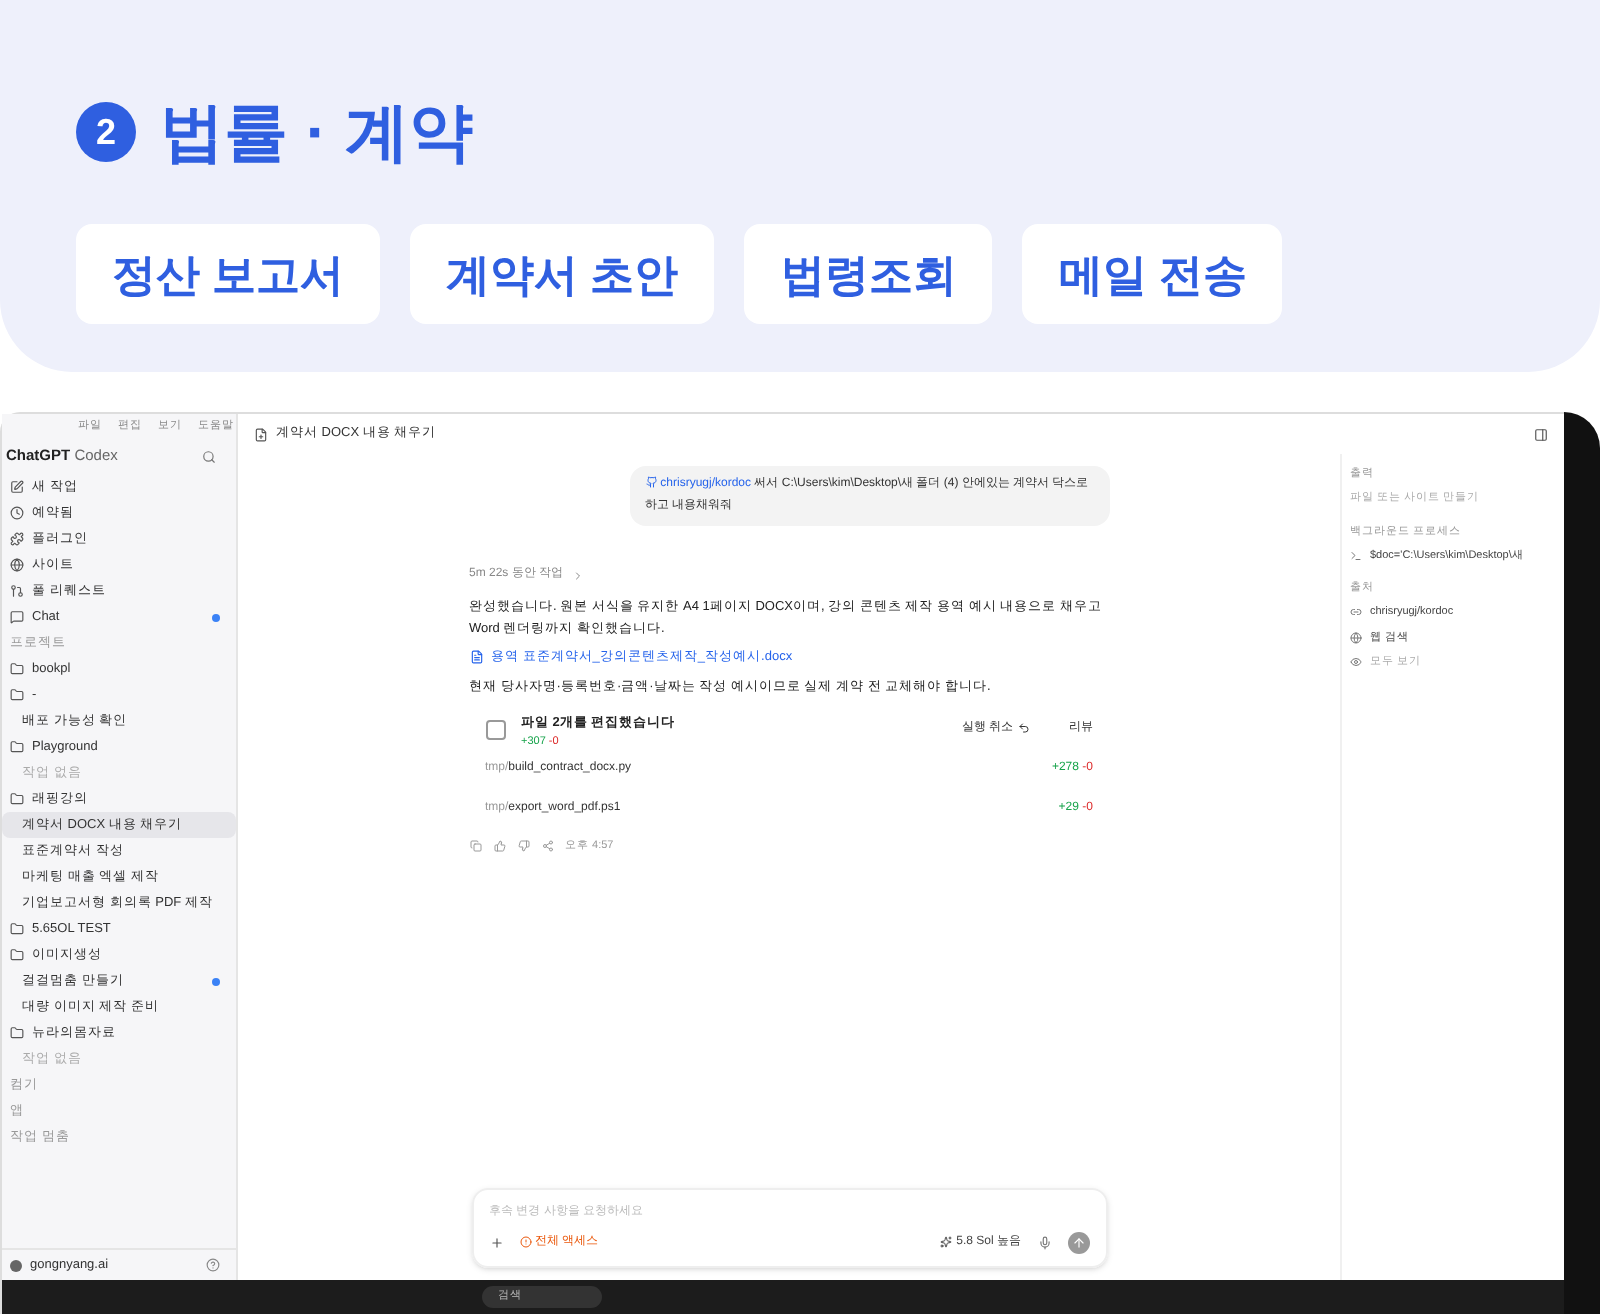 The height and width of the screenshot is (1314, 1600). I want to click on tag-chip: 메일 전송, so click(1152, 274).